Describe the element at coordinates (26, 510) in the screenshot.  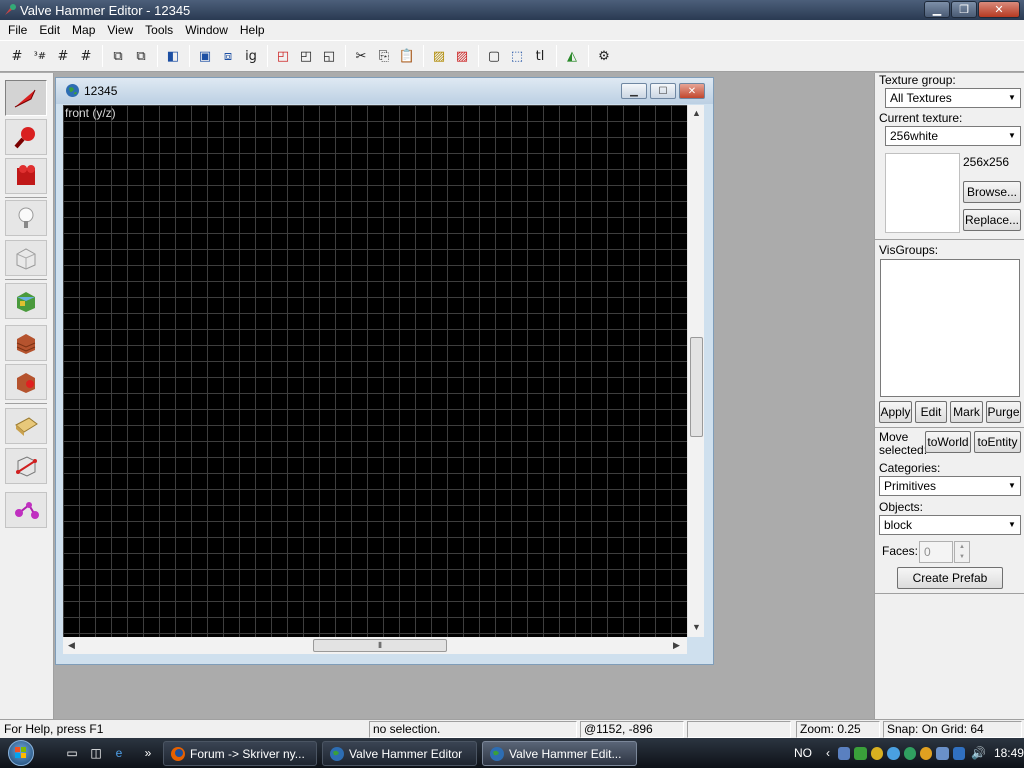
I see `vertex-tool-button` at that location.